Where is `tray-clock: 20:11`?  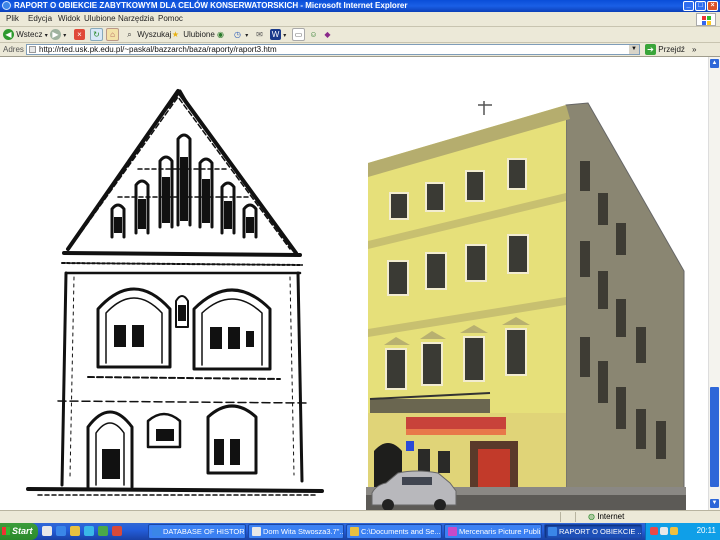 tray-clock: 20:11 is located at coordinates (706, 530).